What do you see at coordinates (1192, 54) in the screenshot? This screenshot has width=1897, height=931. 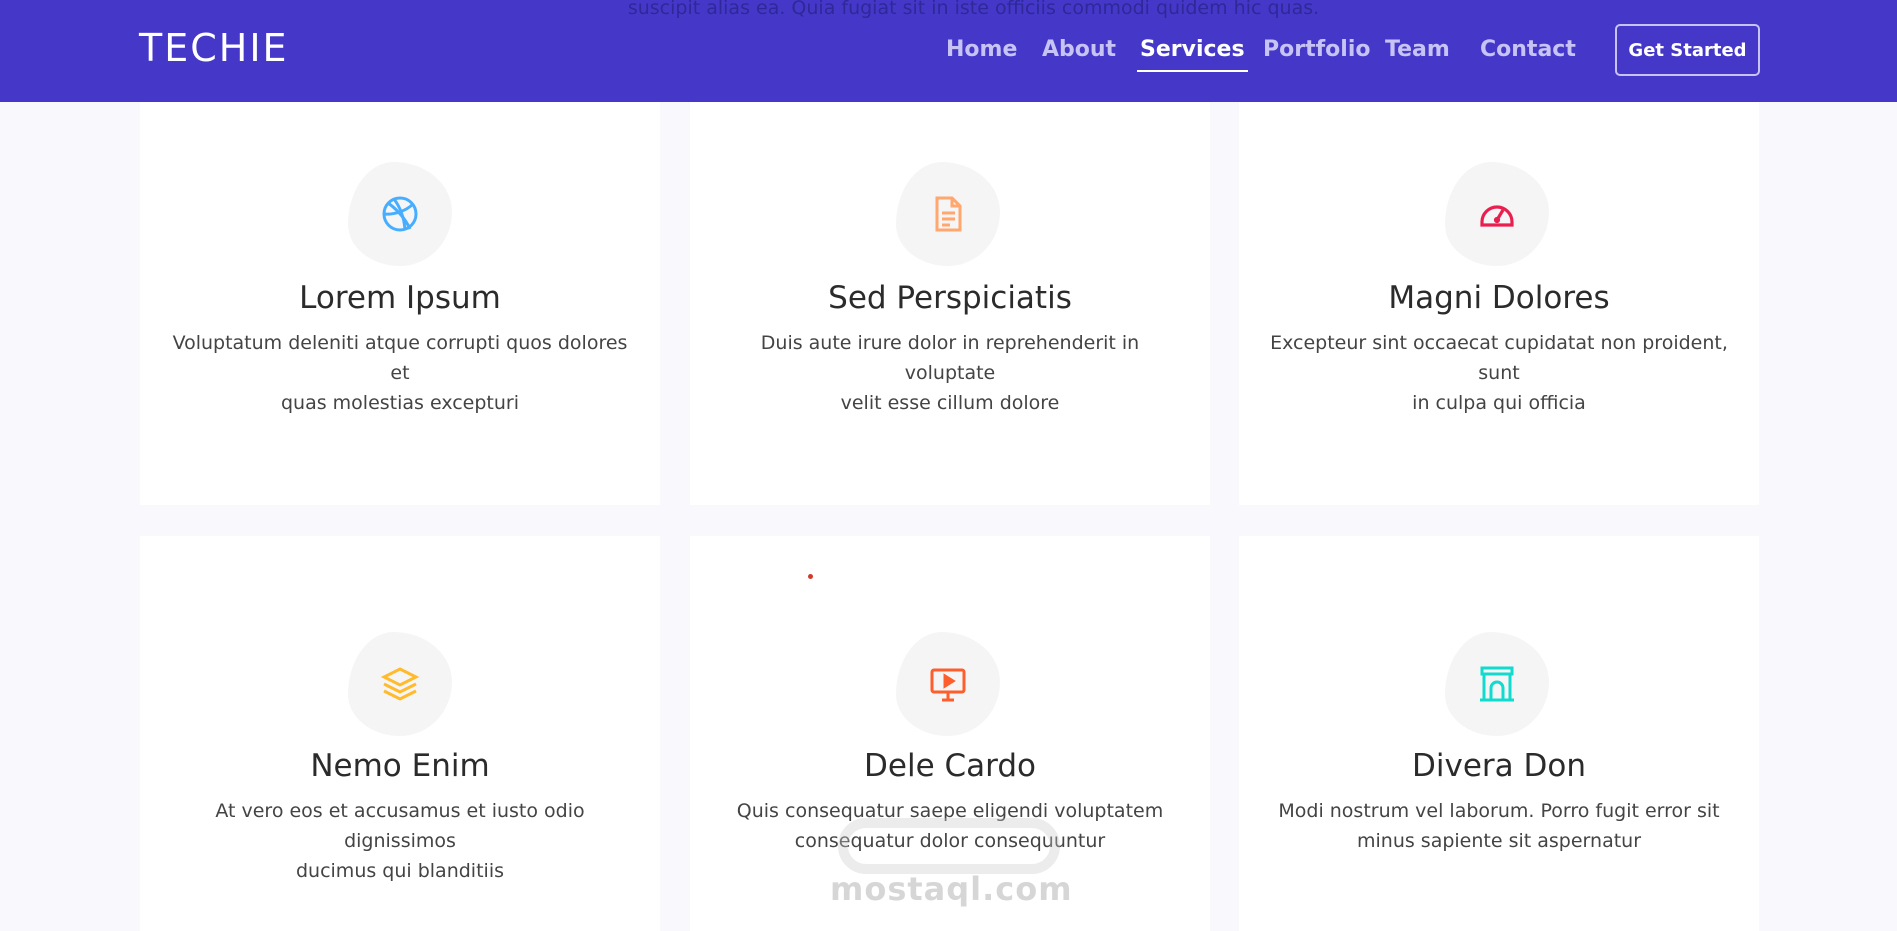 I see `nav-services: Services` at bounding box center [1192, 54].